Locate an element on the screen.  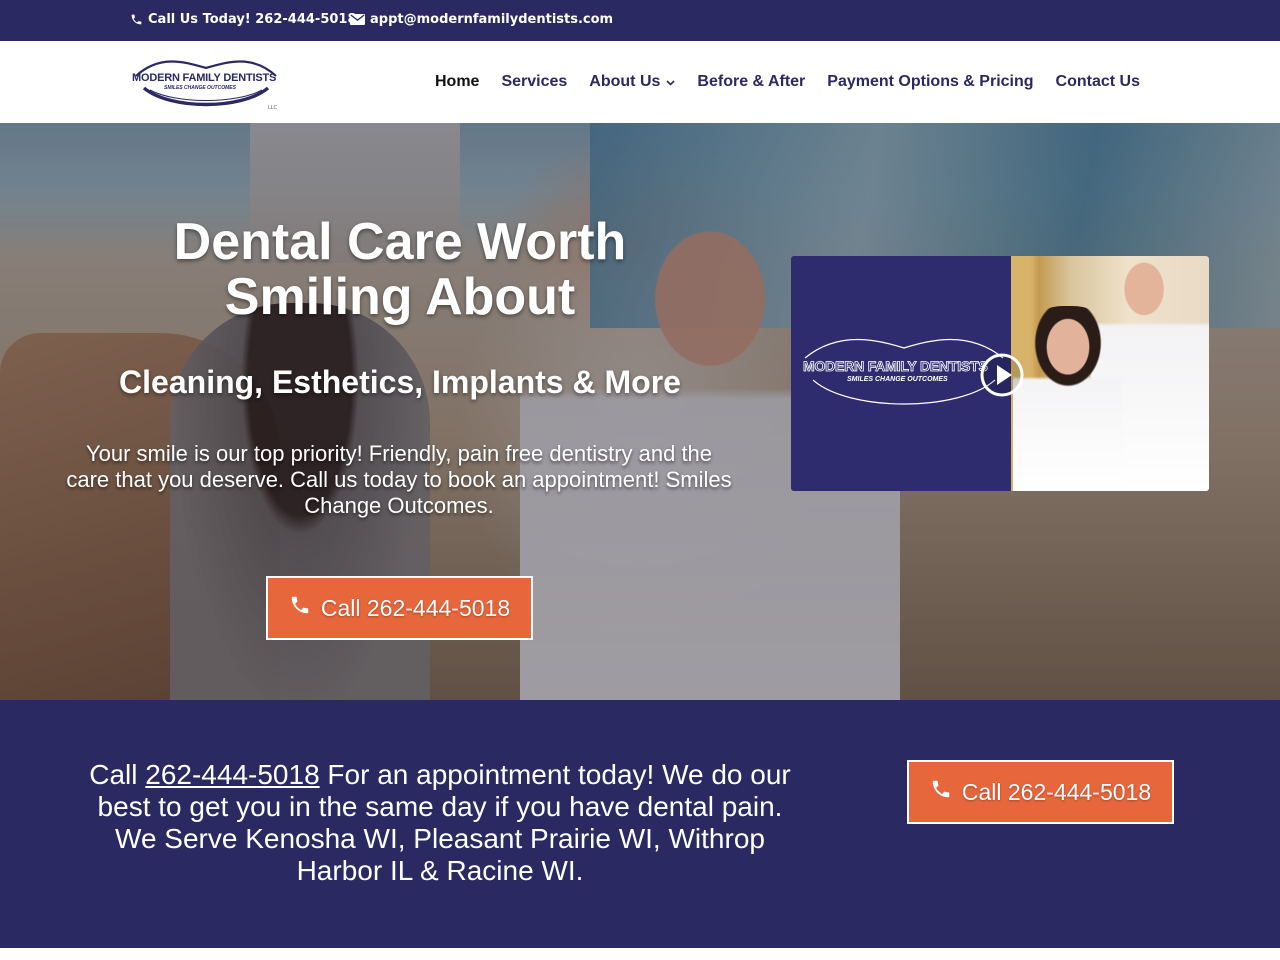
cta-call-button: Call 262-444-5018 is located at coordinates (1040, 792).